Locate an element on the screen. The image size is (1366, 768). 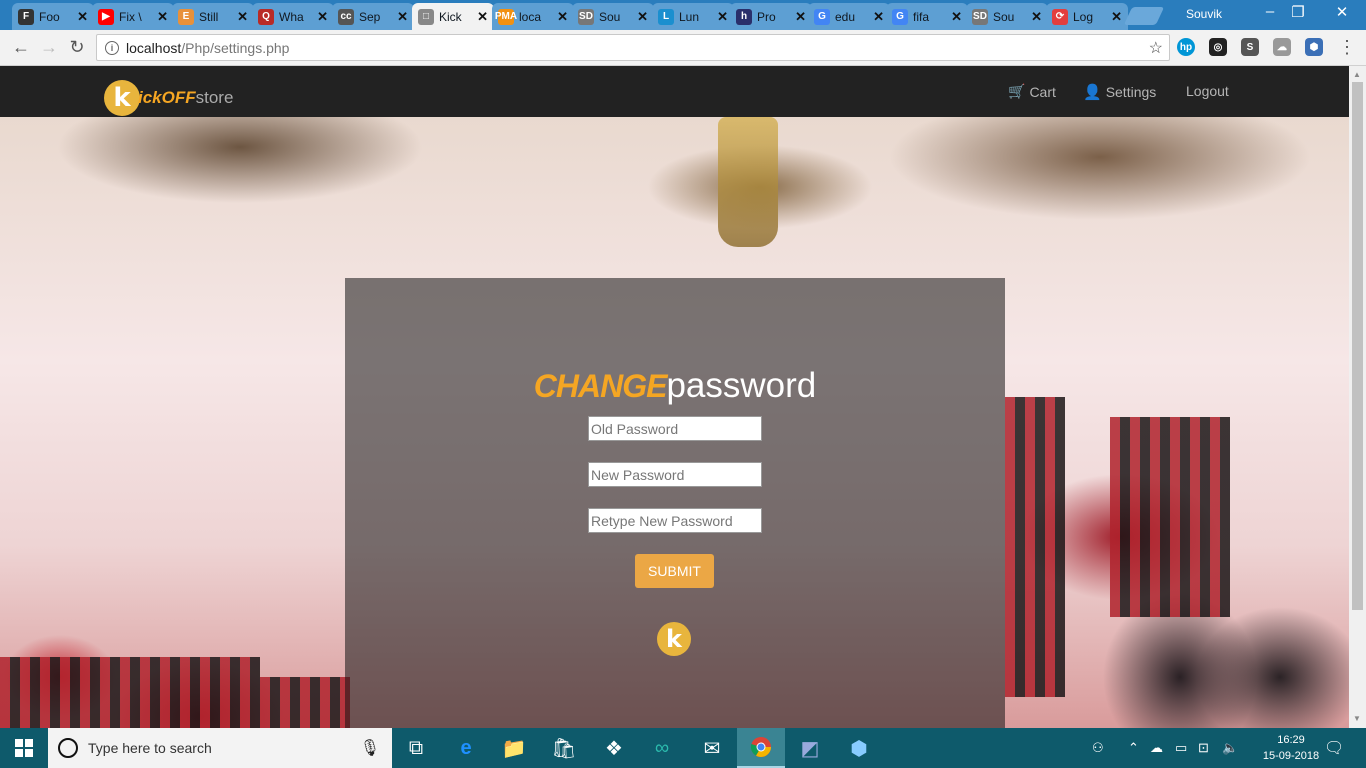
browser-tab: Q Wha ✕ is located at coordinates (293, 16).